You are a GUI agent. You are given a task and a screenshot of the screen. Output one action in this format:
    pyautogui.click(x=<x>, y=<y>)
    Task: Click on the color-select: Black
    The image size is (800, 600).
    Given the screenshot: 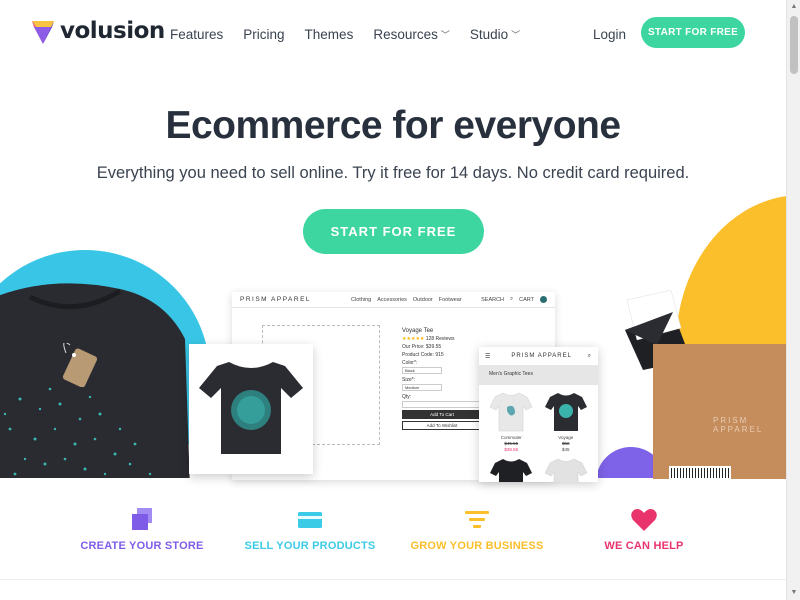 What is the action you would take?
    pyautogui.click(x=422, y=370)
    